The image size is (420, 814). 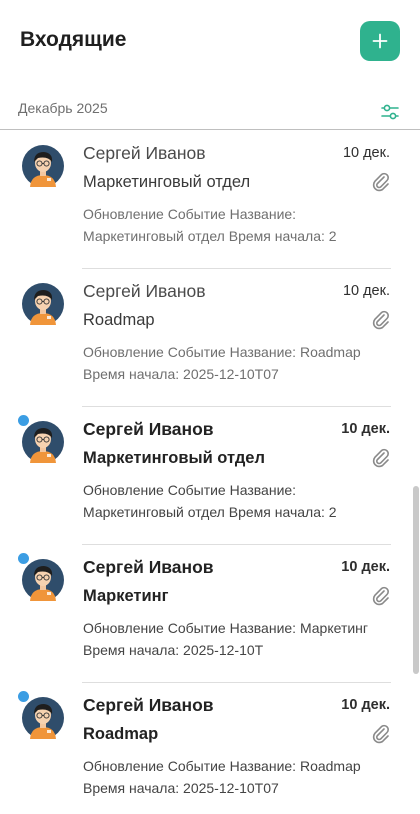 What do you see at coordinates (63, 108) in the screenshot?
I see `month-label: Декабрь 2025` at bounding box center [63, 108].